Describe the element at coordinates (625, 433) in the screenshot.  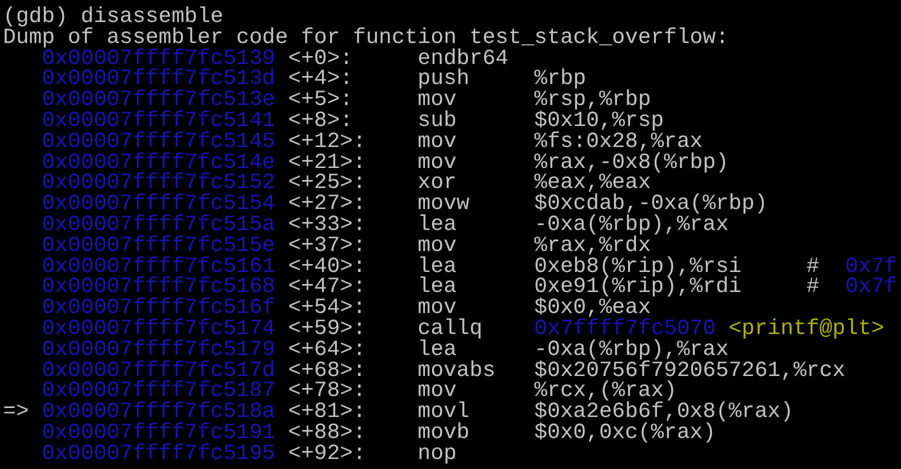
I see `operands: $0x0,0xc(%rax)` at that location.